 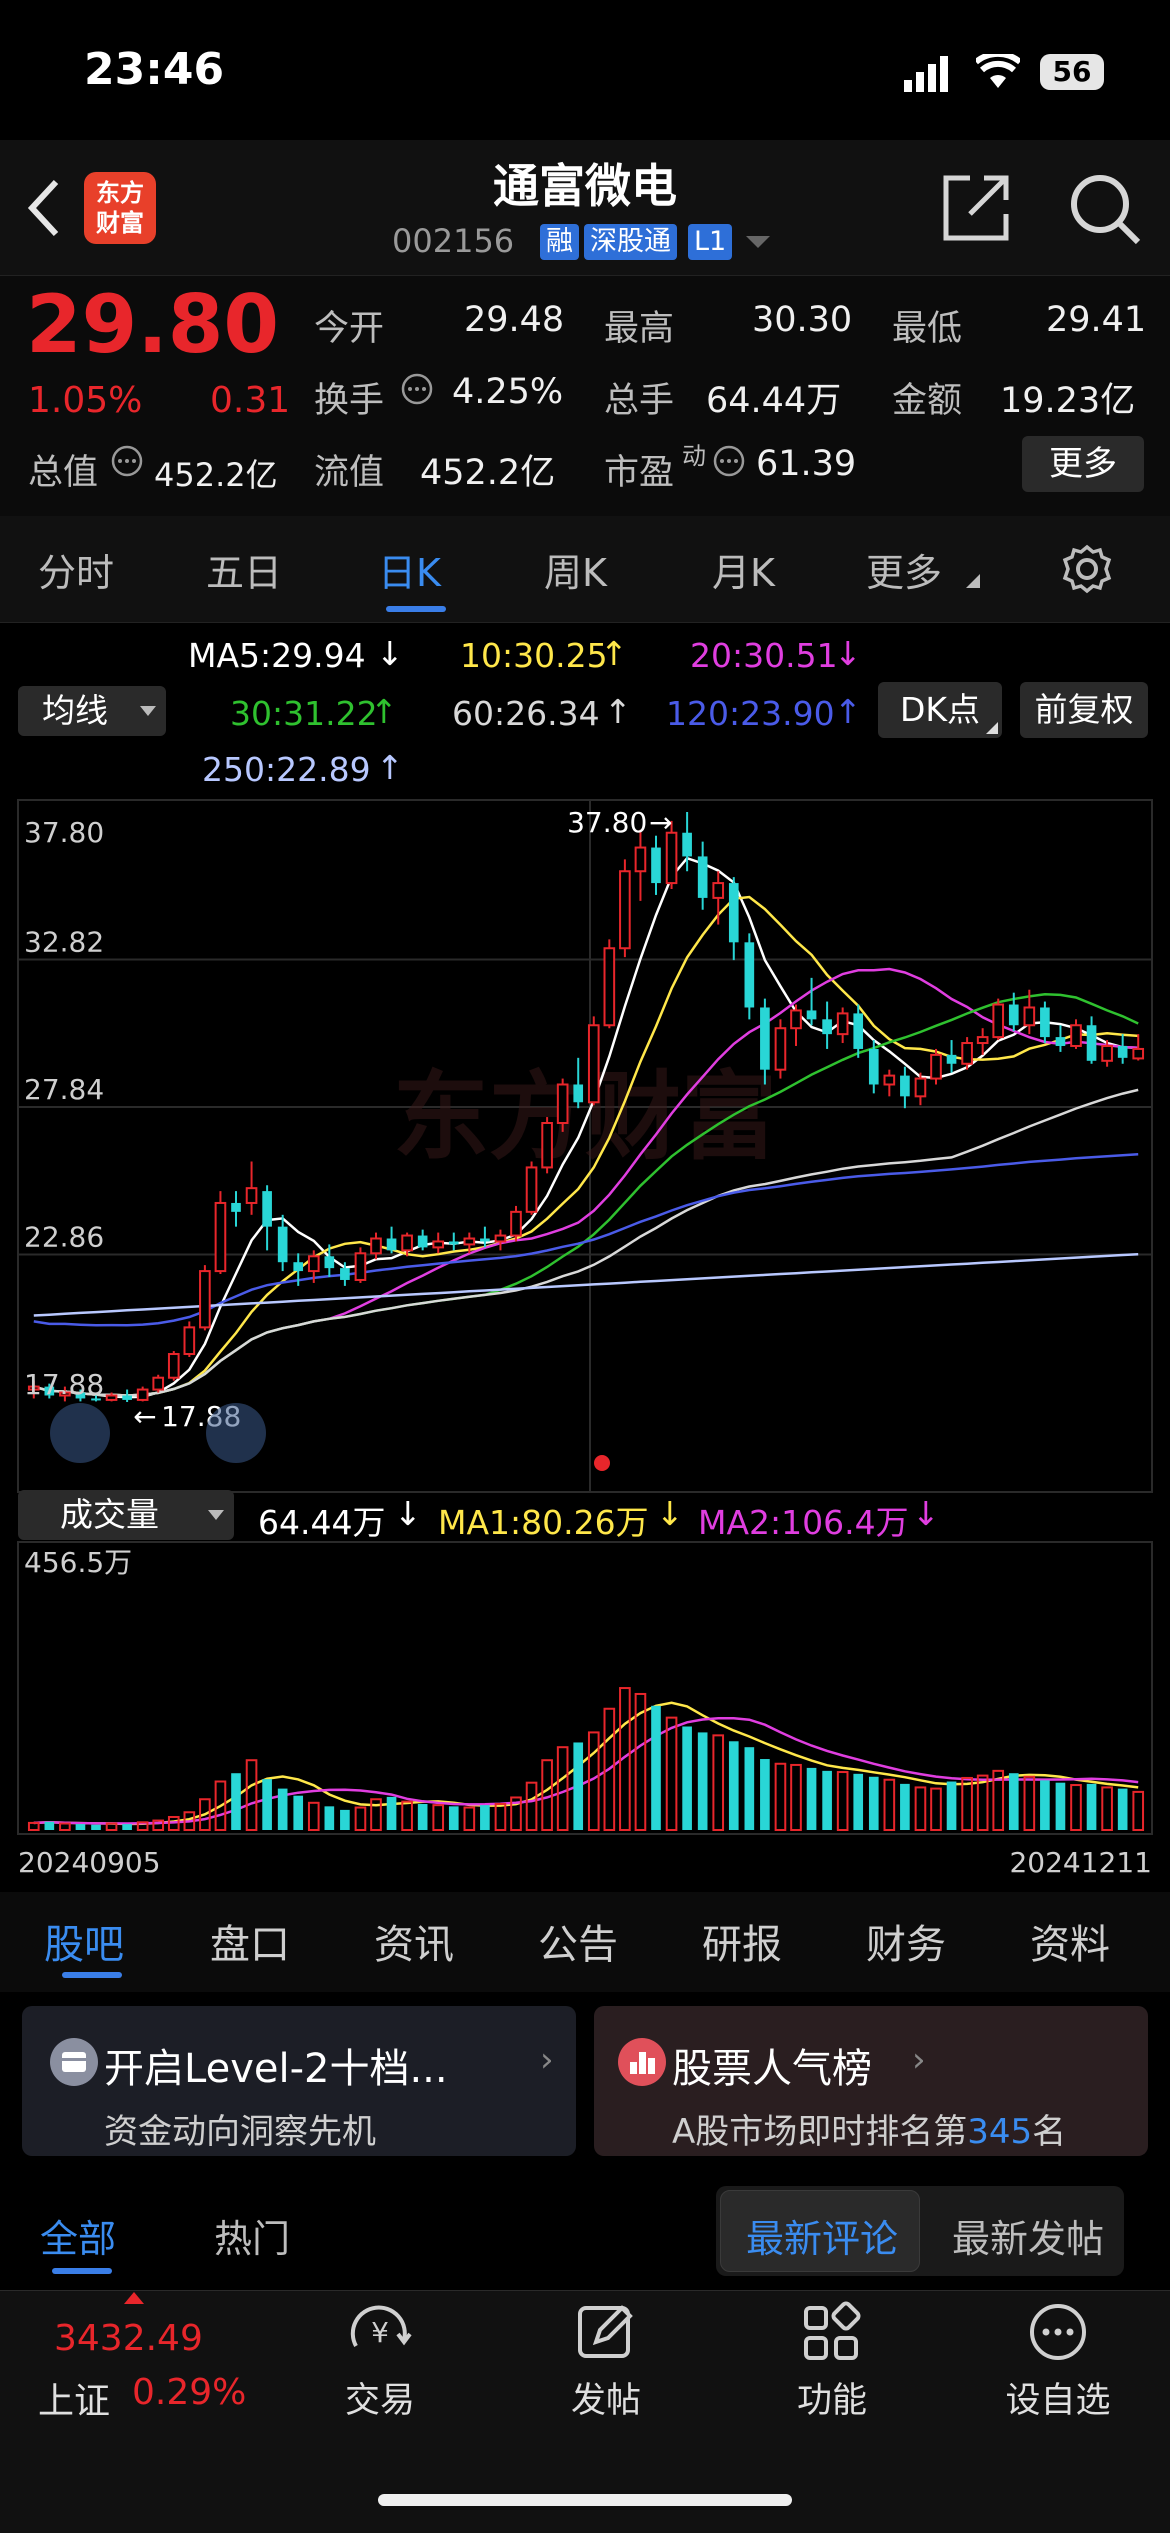 What do you see at coordinates (585, 1688) in the screenshot?
I see `volume-panel-frame` at bounding box center [585, 1688].